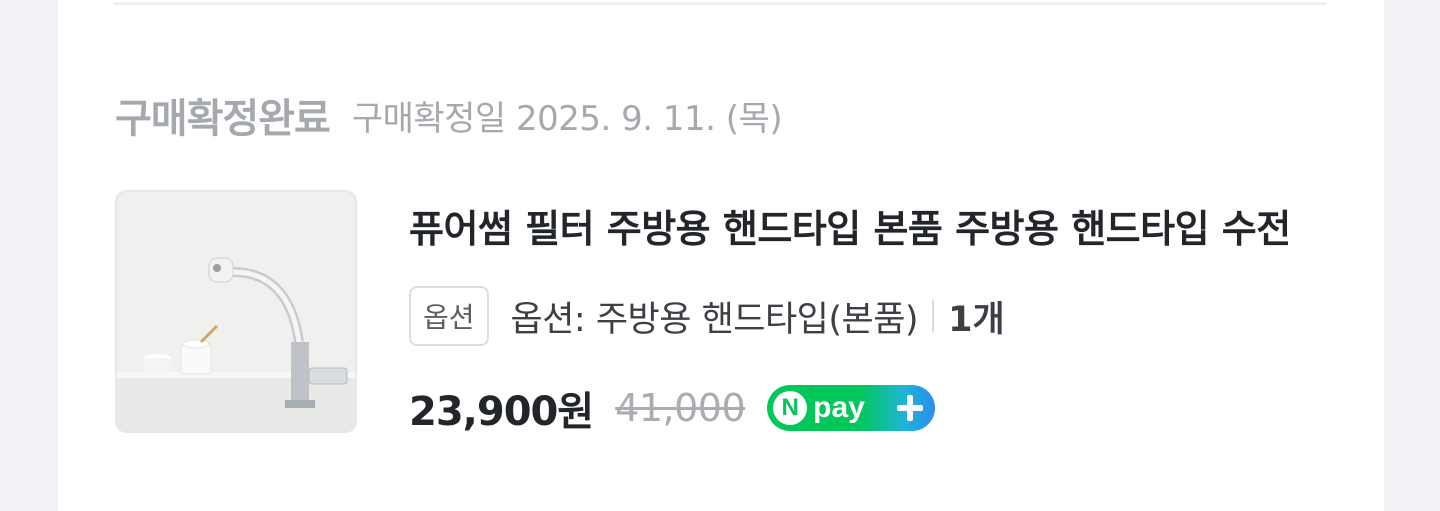  Describe the element at coordinates (910, 408) in the screenshot. I see `plus-icon` at that location.